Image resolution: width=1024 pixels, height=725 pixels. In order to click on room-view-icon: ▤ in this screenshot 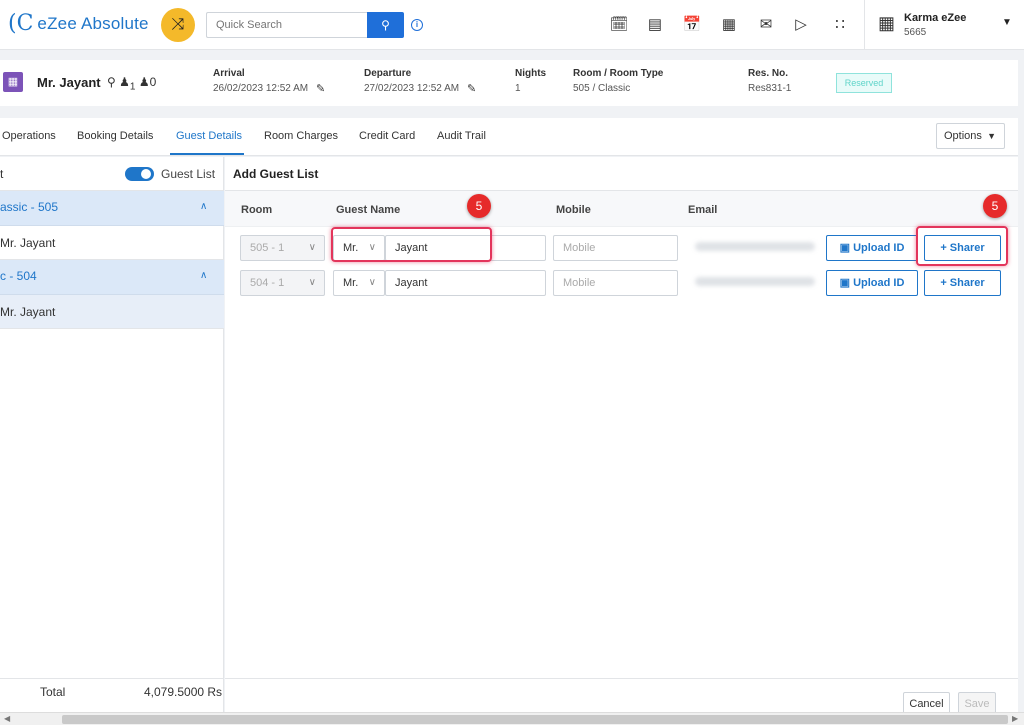, I will do `click(655, 25)`.